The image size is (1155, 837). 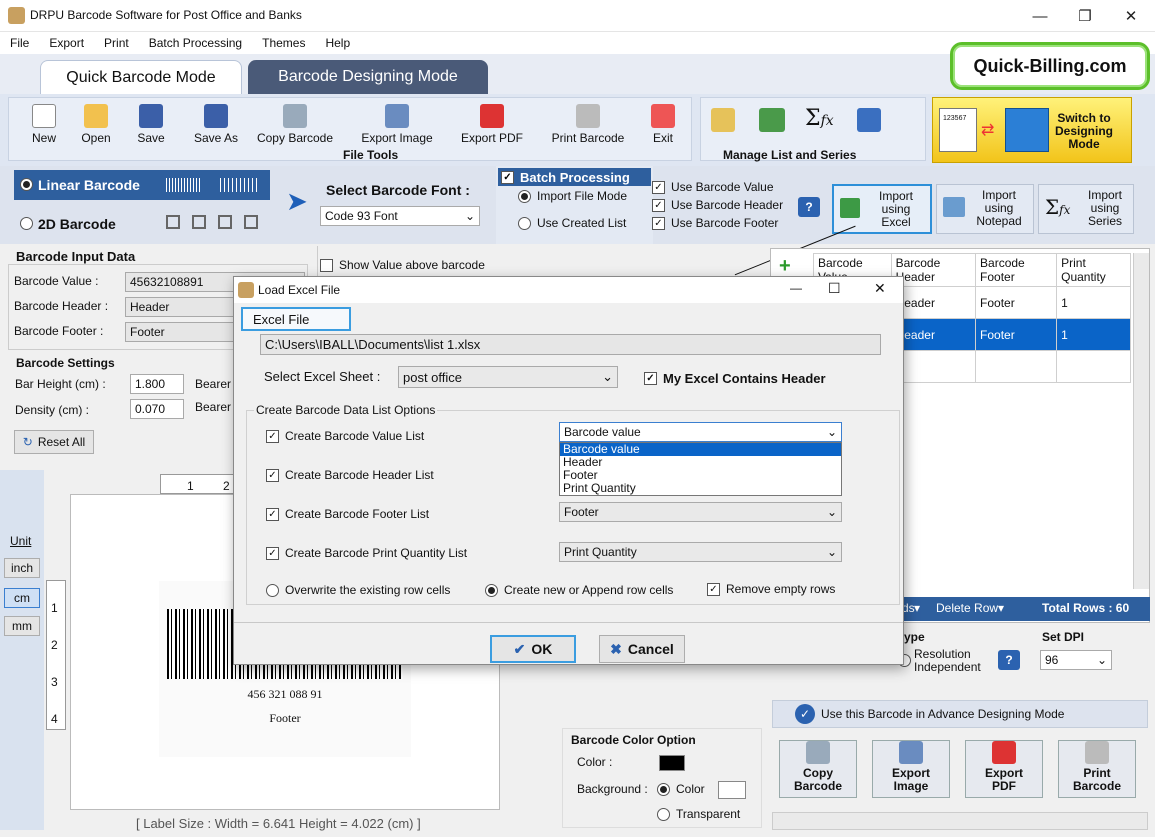 What do you see at coordinates (672, 763) in the screenshot?
I see `barcode-color-swatch` at bounding box center [672, 763].